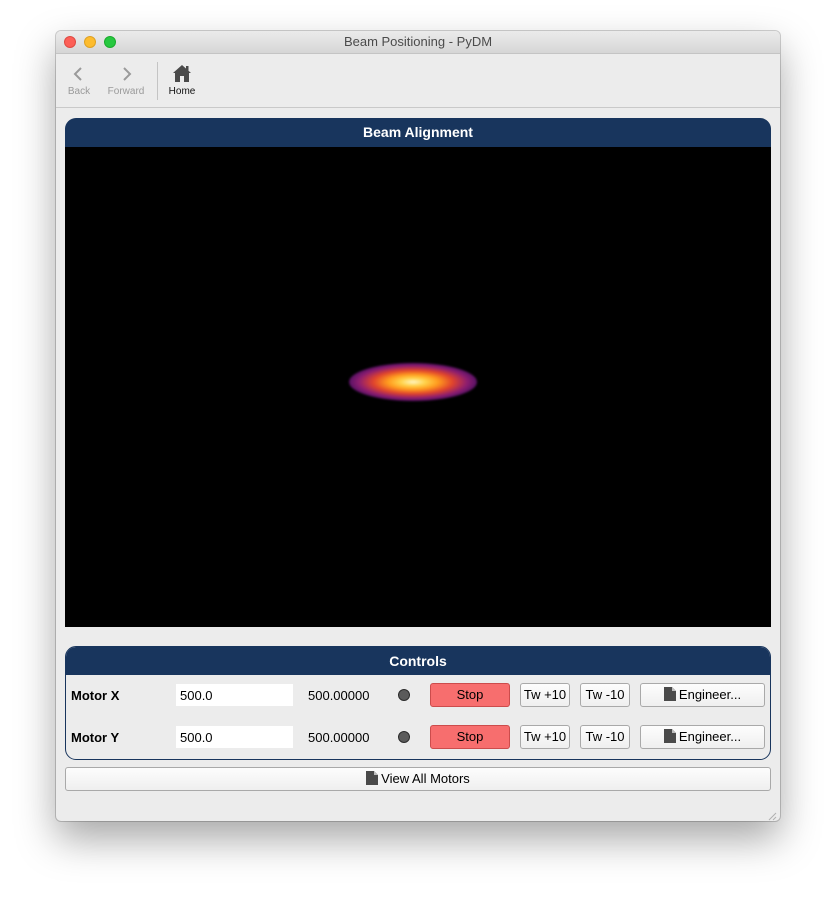 The height and width of the screenshot is (902, 836). What do you see at coordinates (110, 42) in the screenshot?
I see `maximize-window-button` at bounding box center [110, 42].